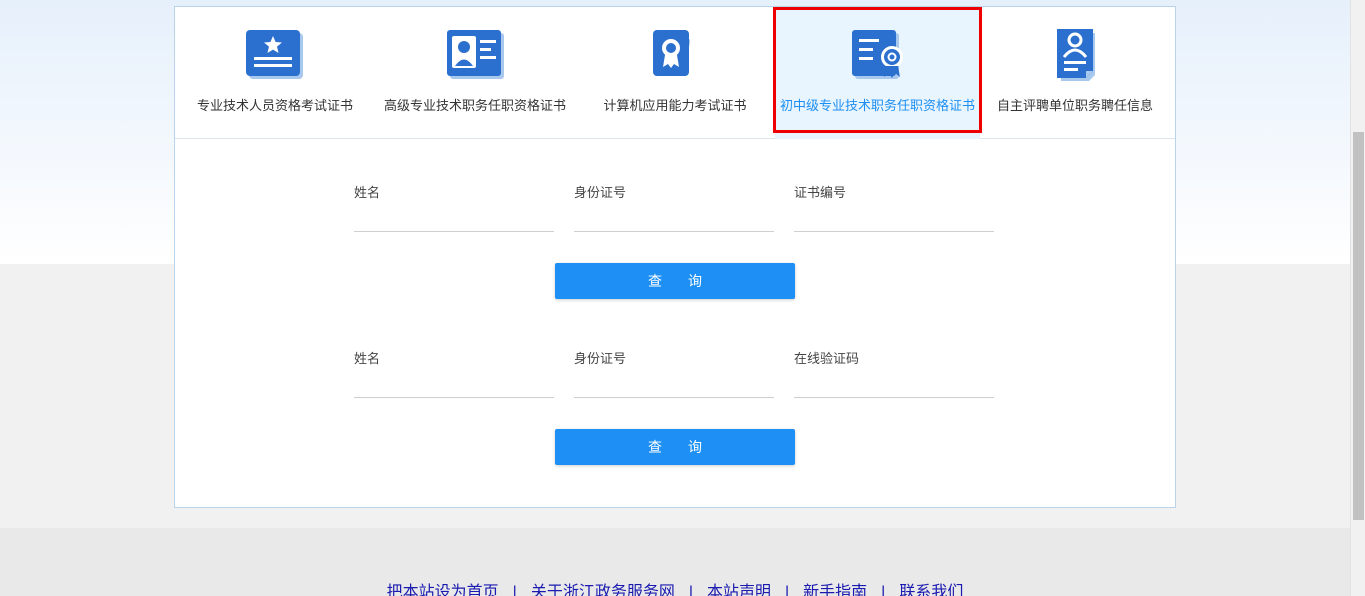 Image resolution: width=1365 pixels, height=596 pixels. Describe the element at coordinates (931, 590) in the screenshot. I see `footer-link-contact: 联系我们` at that location.